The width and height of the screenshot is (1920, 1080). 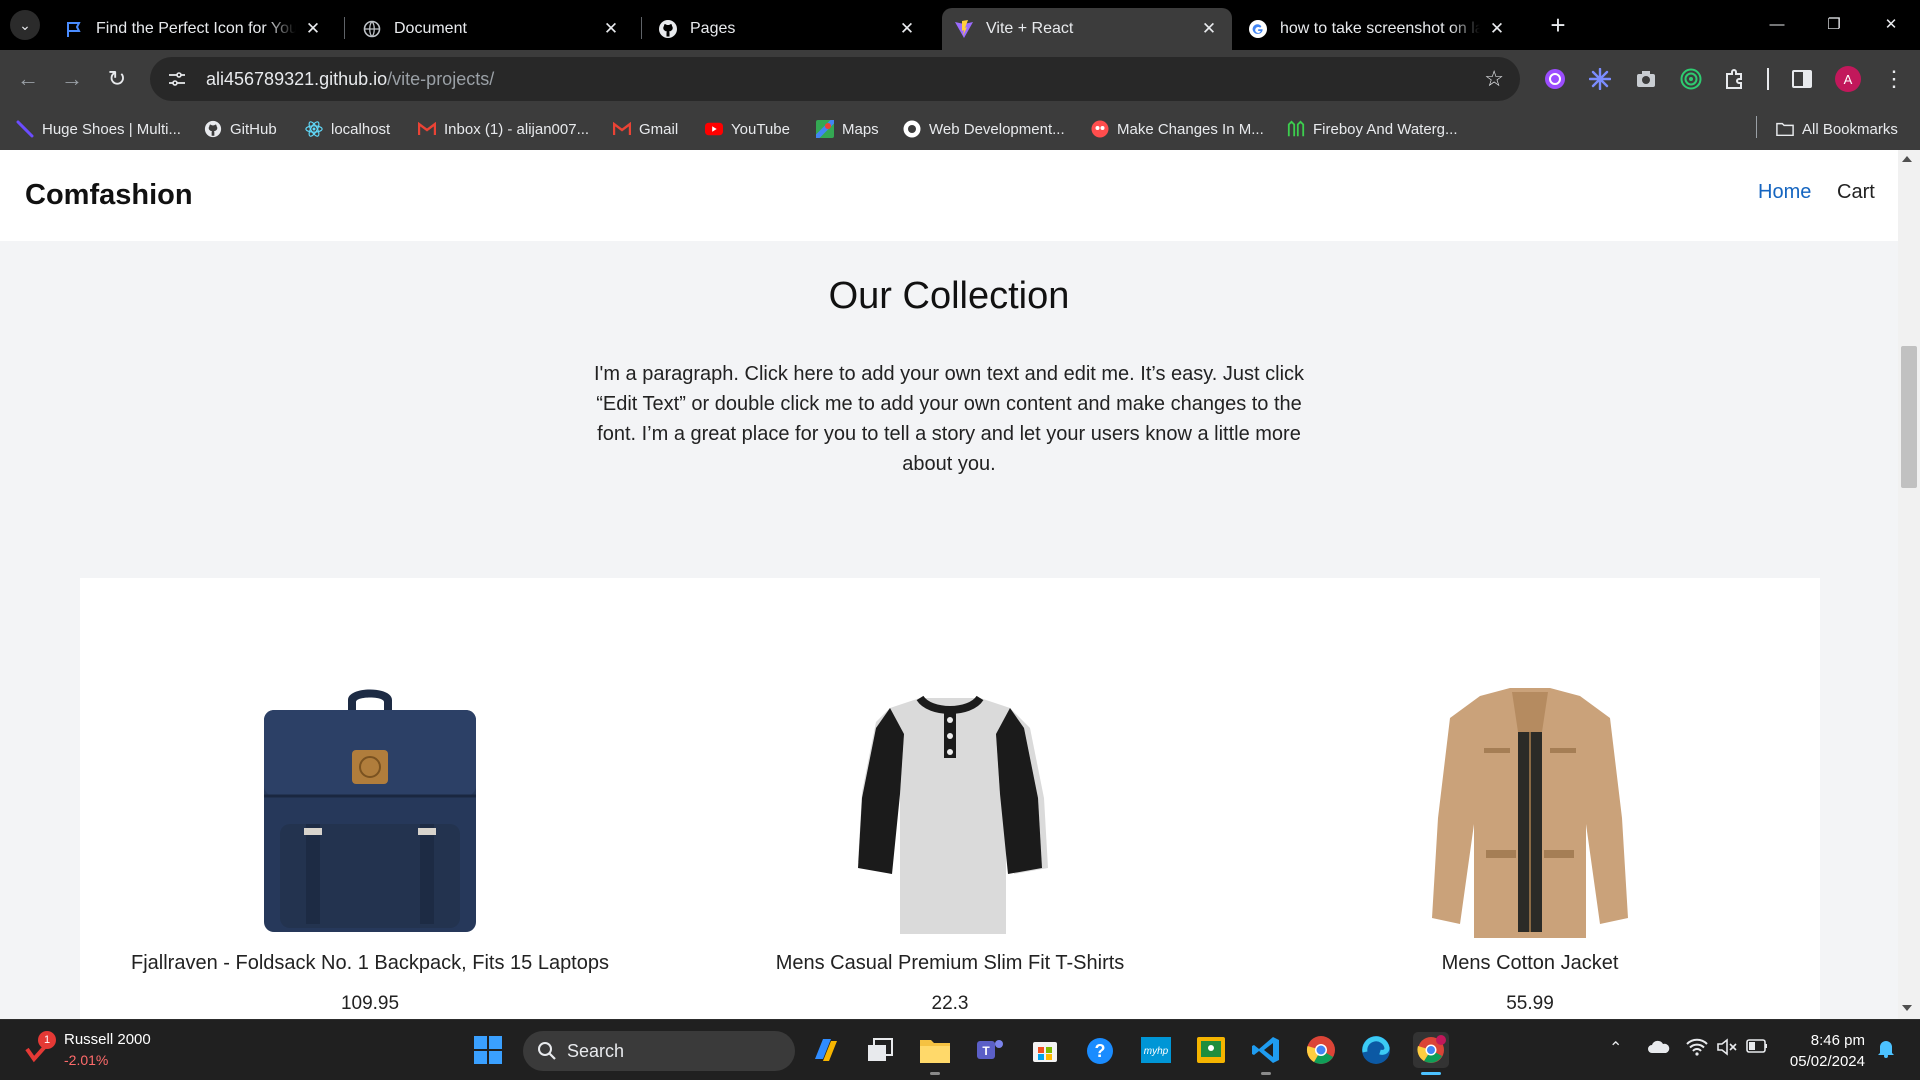 I want to click on profile-avatar: A, so click(x=1848, y=79).